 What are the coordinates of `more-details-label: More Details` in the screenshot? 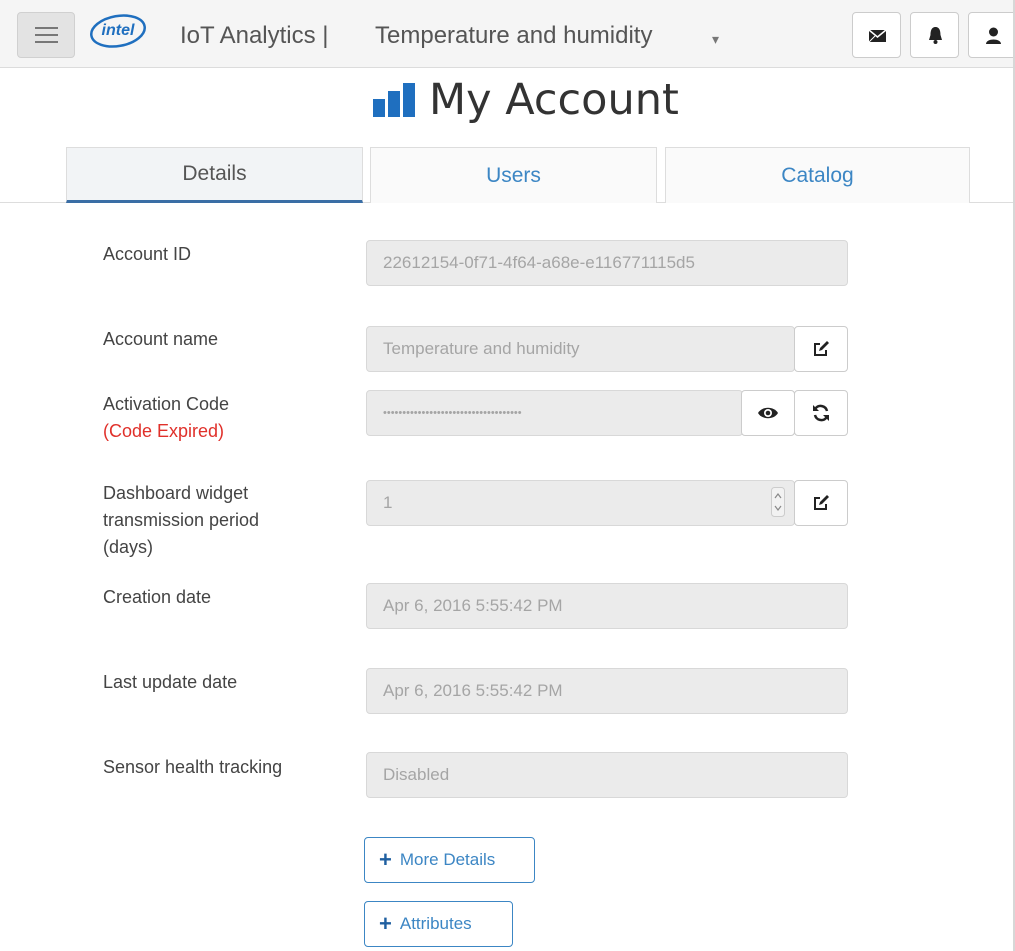 It's located at (447, 859).